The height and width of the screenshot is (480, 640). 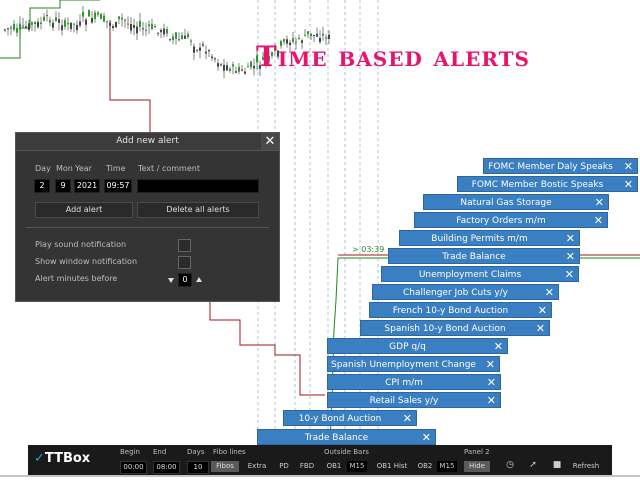 What do you see at coordinates (477, 466) in the screenshot?
I see `hide-button: Hide` at bounding box center [477, 466].